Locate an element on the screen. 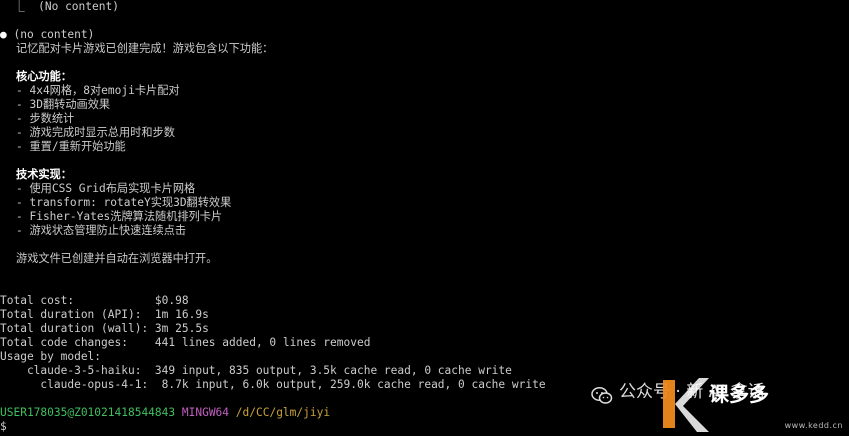 The height and width of the screenshot is (436, 849). core-feature-item: - 游戏完成时显示总用时和步数 is located at coordinates (95, 132).